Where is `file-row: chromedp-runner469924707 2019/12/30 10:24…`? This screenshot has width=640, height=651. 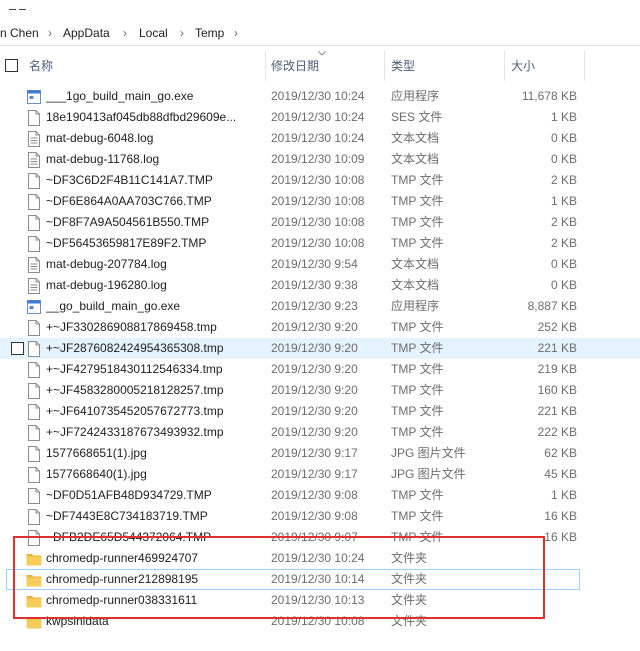 file-row: chromedp-runner469924707 2019/12/30 10:24… is located at coordinates (320, 558).